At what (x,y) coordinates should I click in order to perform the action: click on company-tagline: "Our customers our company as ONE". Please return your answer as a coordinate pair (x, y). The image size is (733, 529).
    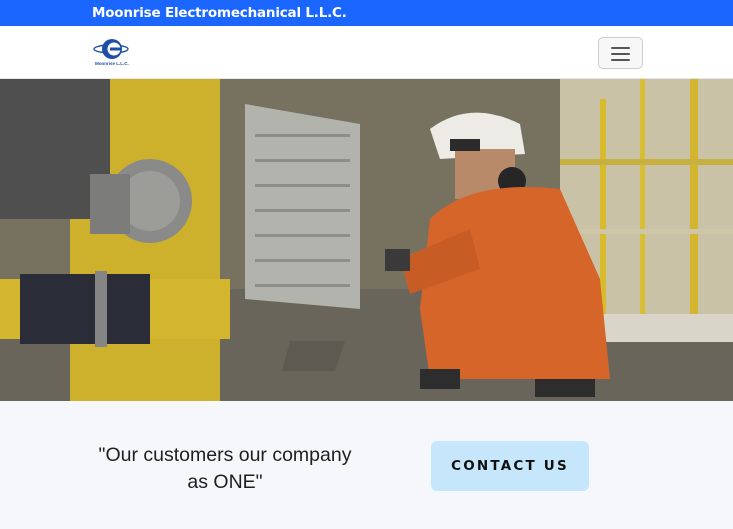
    Looking at the image, I should click on (225, 468).